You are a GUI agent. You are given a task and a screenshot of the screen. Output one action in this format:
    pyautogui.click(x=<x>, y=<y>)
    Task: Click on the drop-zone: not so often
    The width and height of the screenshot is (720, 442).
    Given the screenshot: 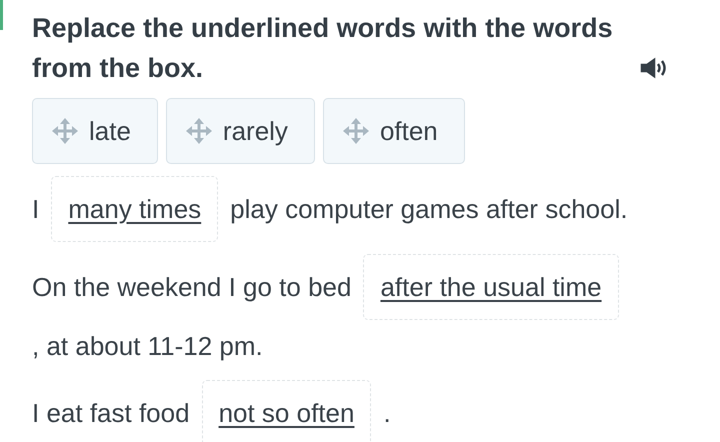 What is the action you would take?
    pyautogui.click(x=287, y=411)
    